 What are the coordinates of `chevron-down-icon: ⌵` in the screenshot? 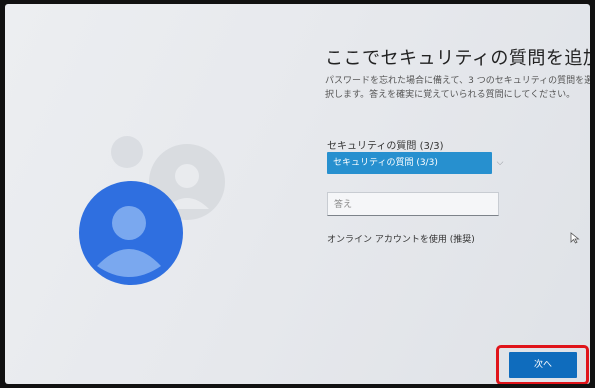 It's located at (500, 163).